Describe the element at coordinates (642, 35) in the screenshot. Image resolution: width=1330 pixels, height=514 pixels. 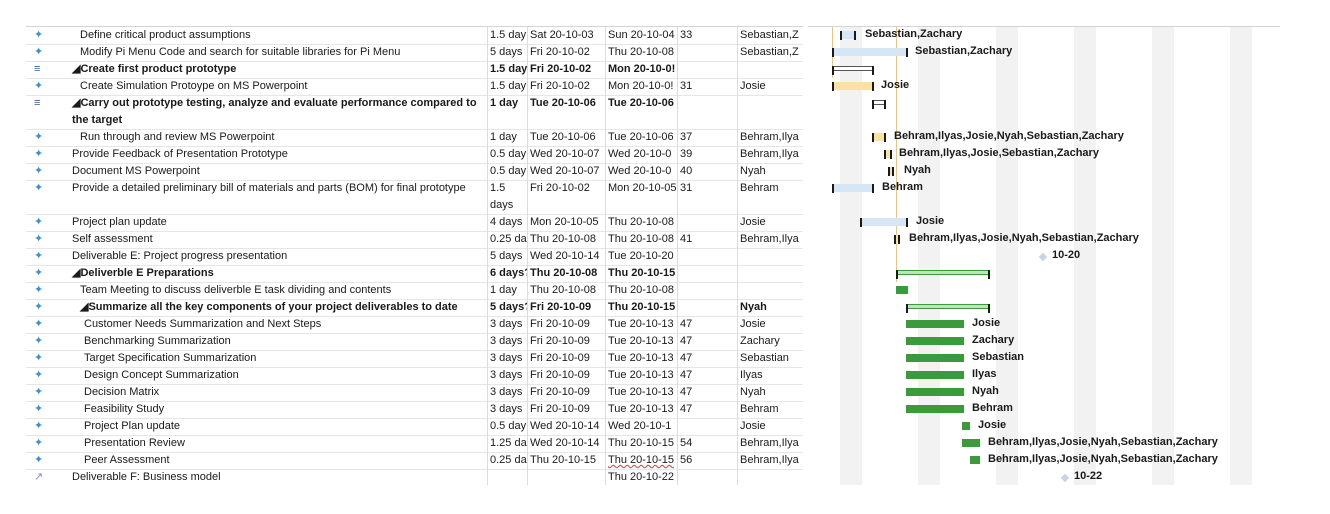
I see `finish-date-cell: Sun 20-10-04` at that location.